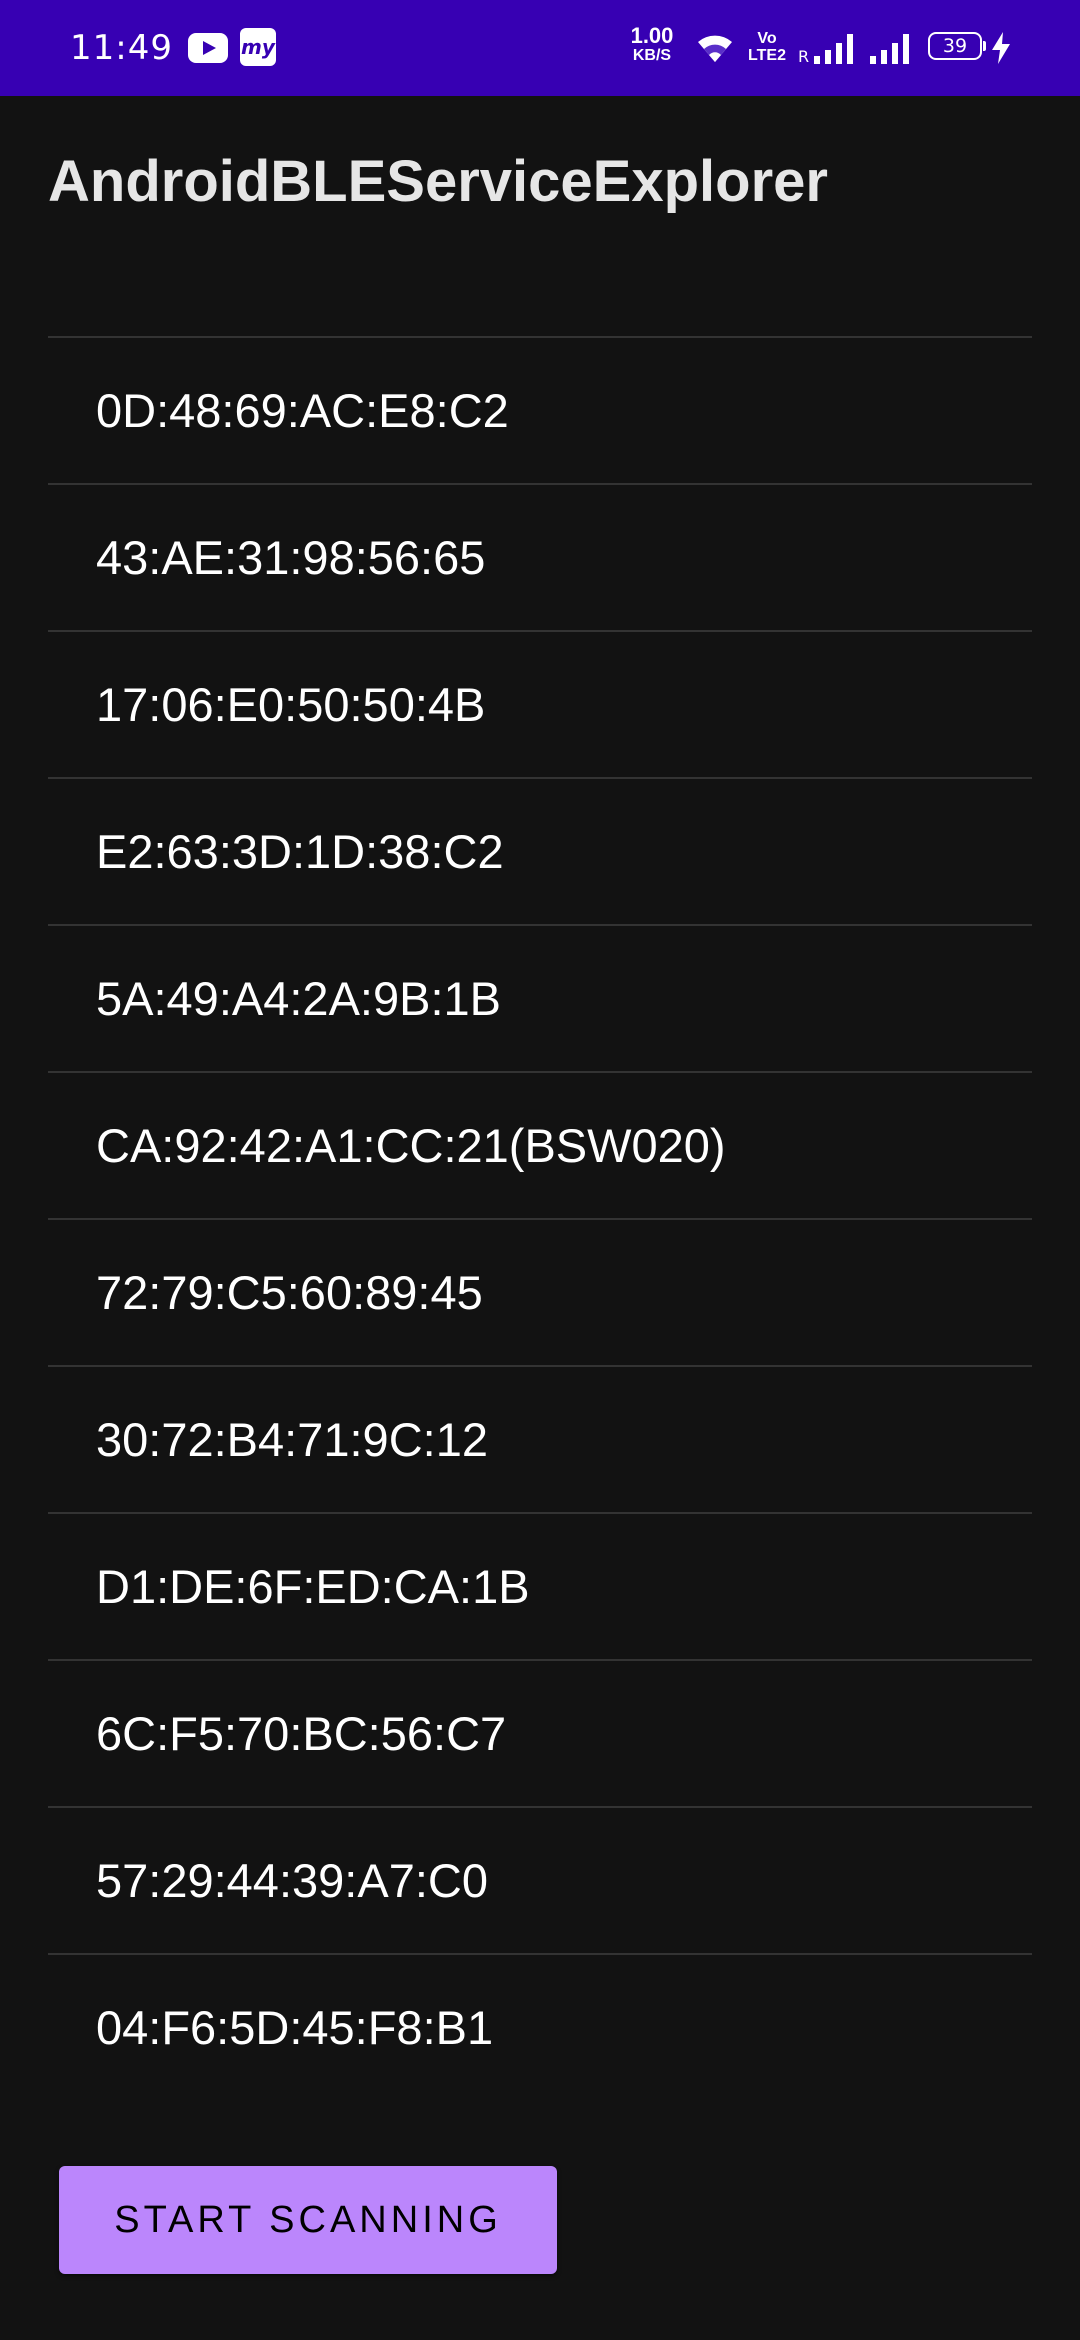 The height and width of the screenshot is (2340, 1080). I want to click on mytelco-app-icon: my, so click(258, 47).